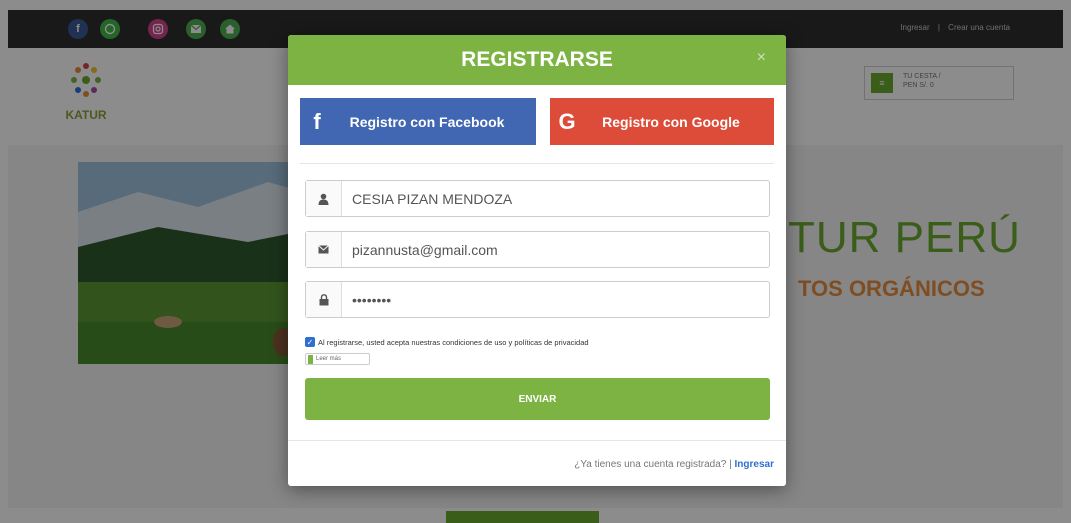 The image size is (1071, 523). I want to click on password-field, so click(537, 299).